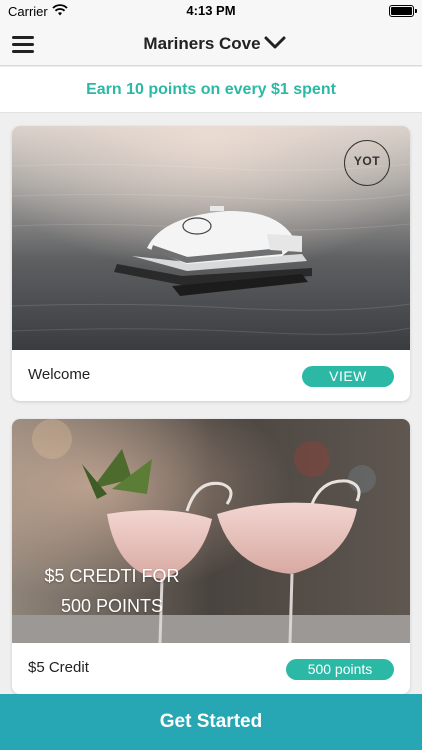 Image resolution: width=422 pixels, height=750 pixels. I want to click on card-title: Welcome, so click(59, 374).